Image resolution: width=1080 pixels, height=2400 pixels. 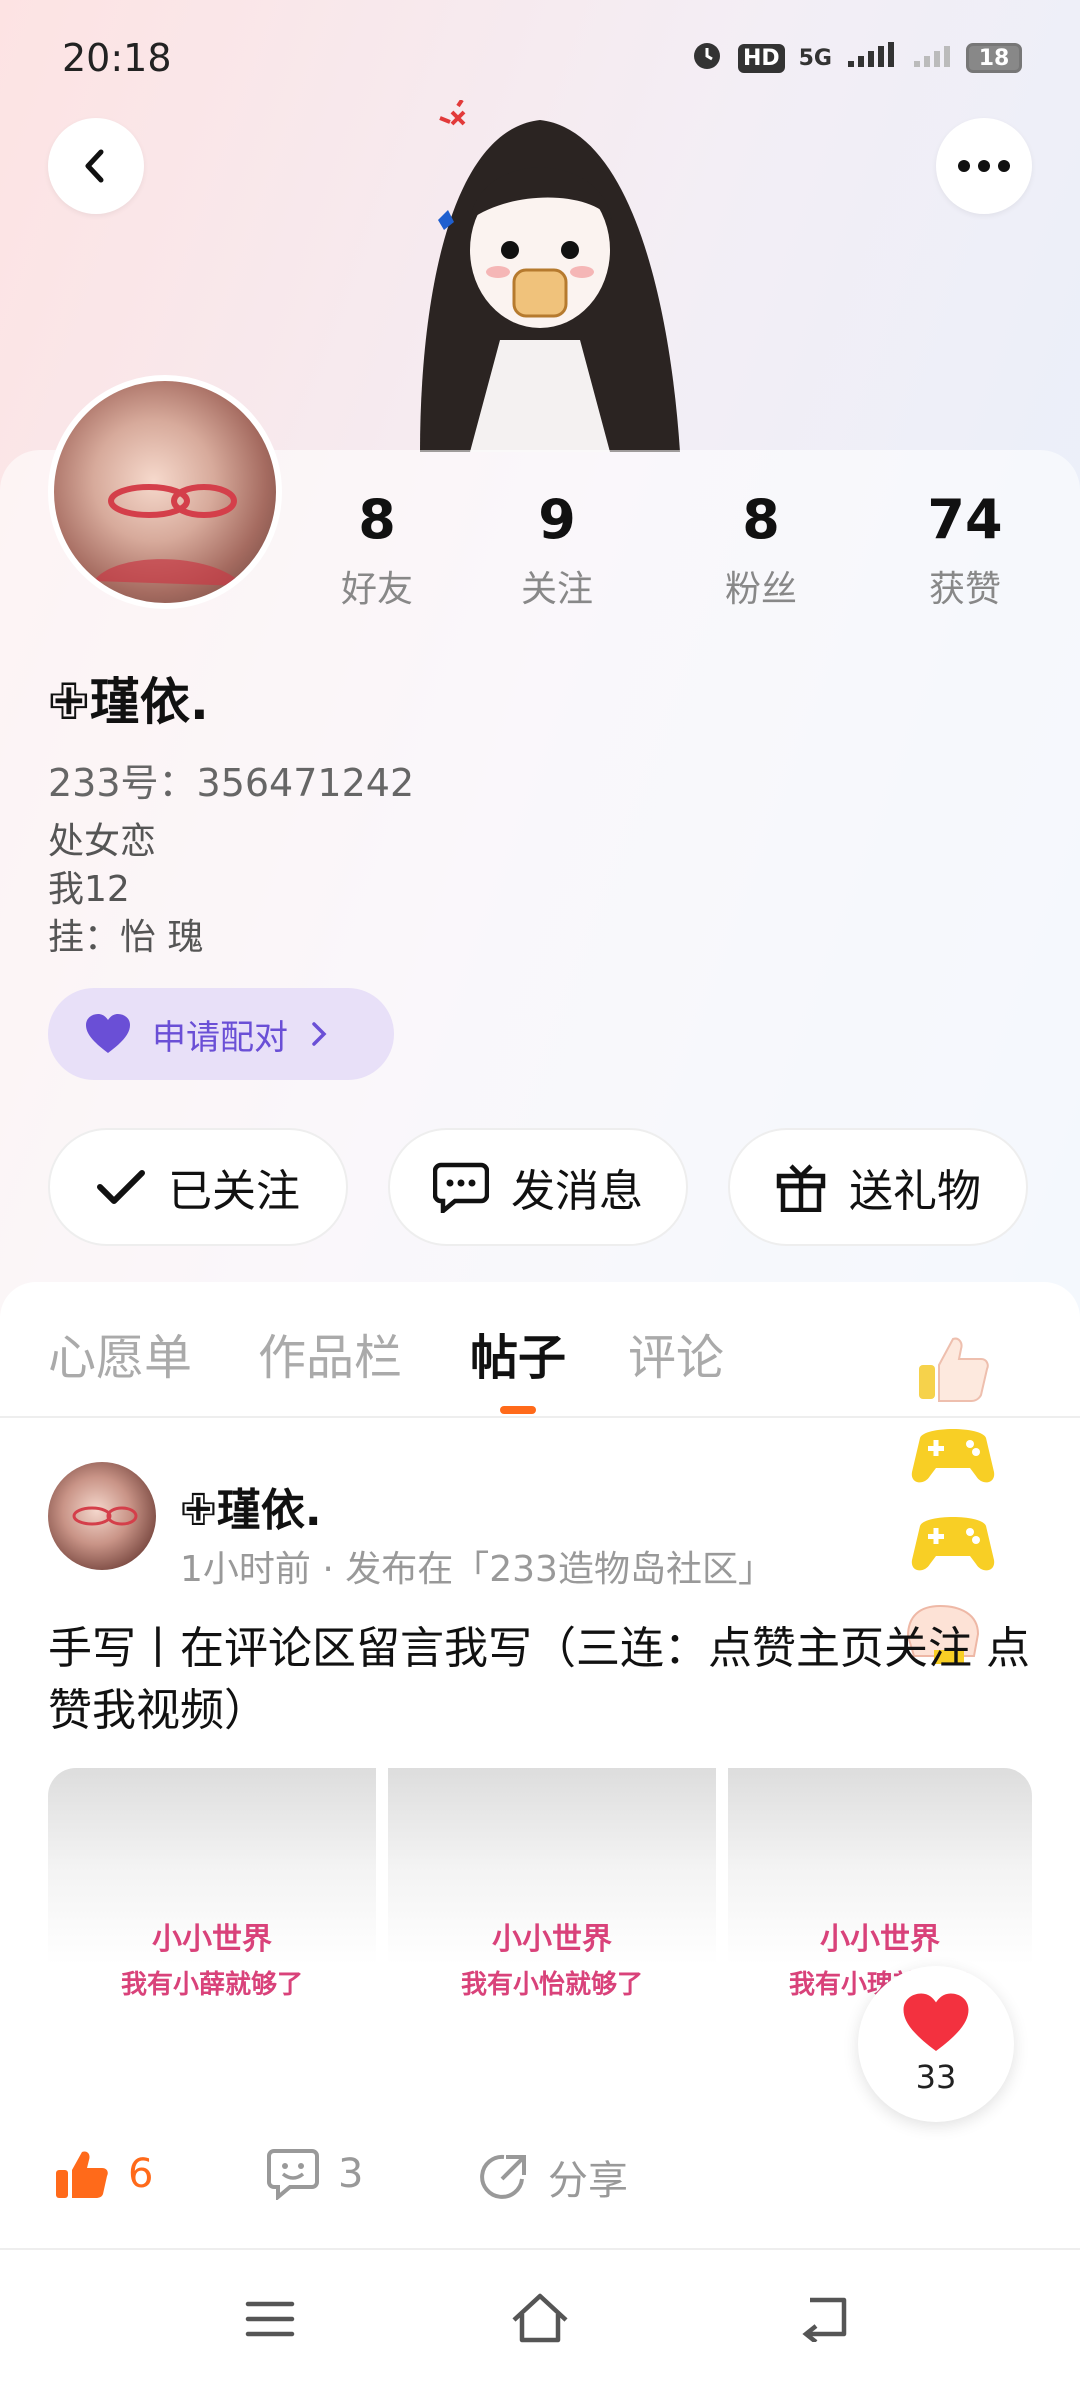 What do you see at coordinates (676, 1353) in the screenshot?
I see `tab-comments: 评论` at bounding box center [676, 1353].